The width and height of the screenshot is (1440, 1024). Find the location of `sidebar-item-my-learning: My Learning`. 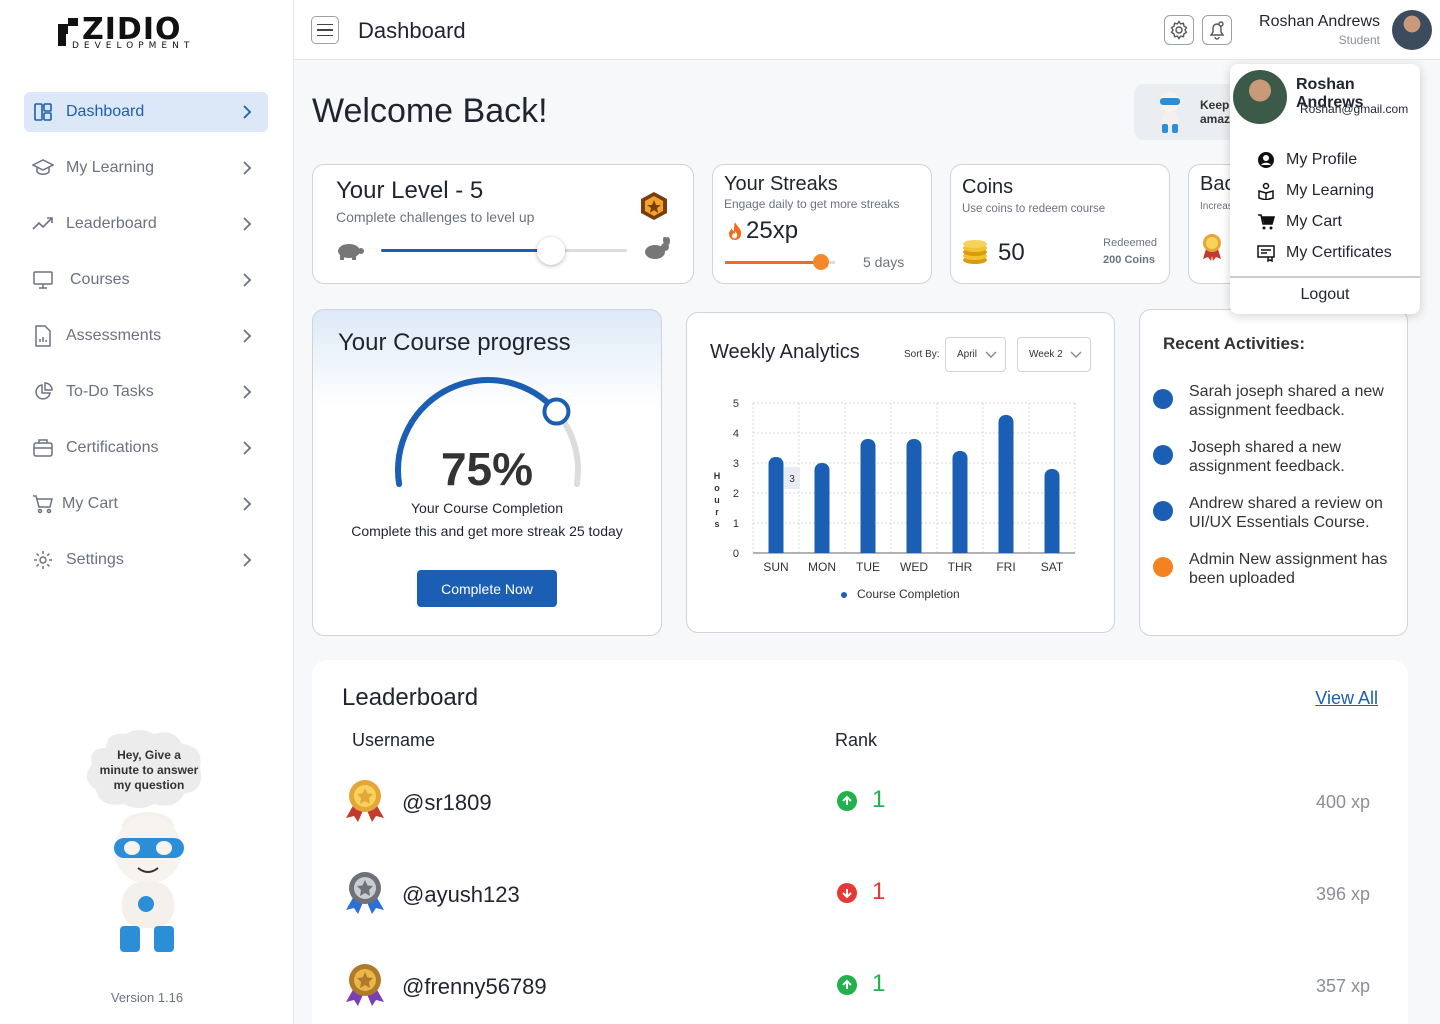

sidebar-item-my-learning: My Learning is located at coordinates (146, 168).